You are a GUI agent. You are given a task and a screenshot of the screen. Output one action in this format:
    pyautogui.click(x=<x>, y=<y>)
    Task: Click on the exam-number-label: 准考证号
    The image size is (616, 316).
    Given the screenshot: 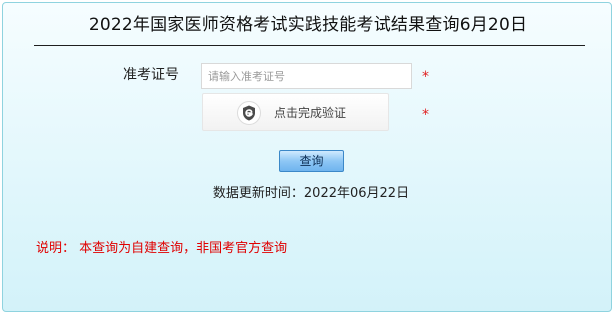 What is the action you would take?
    pyautogui.click(x=151, y=75)
    